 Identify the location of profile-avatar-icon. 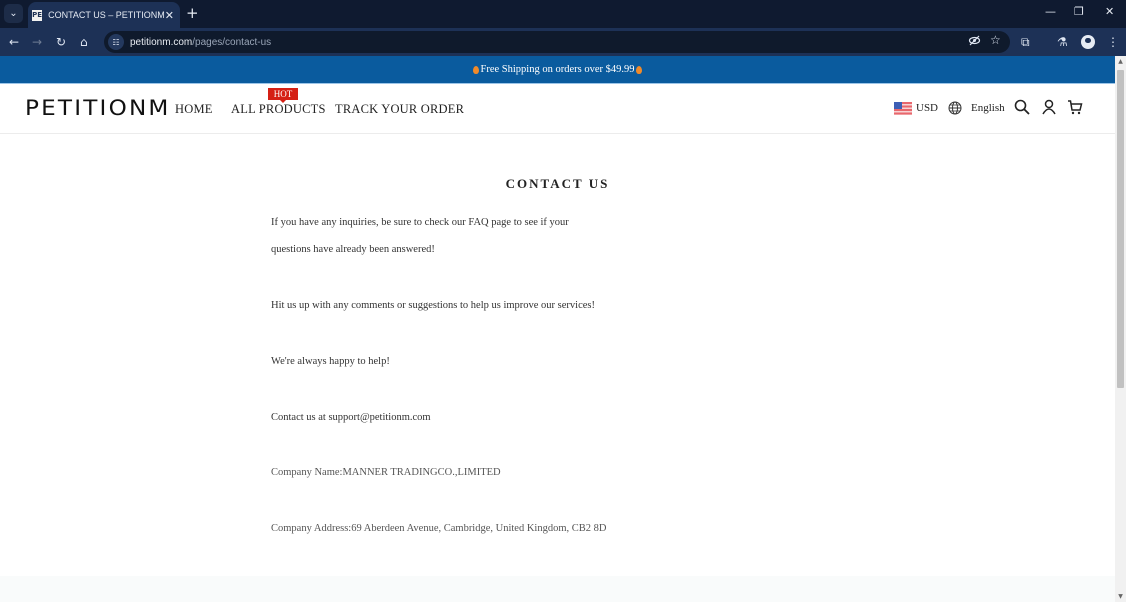
(1088, 42).